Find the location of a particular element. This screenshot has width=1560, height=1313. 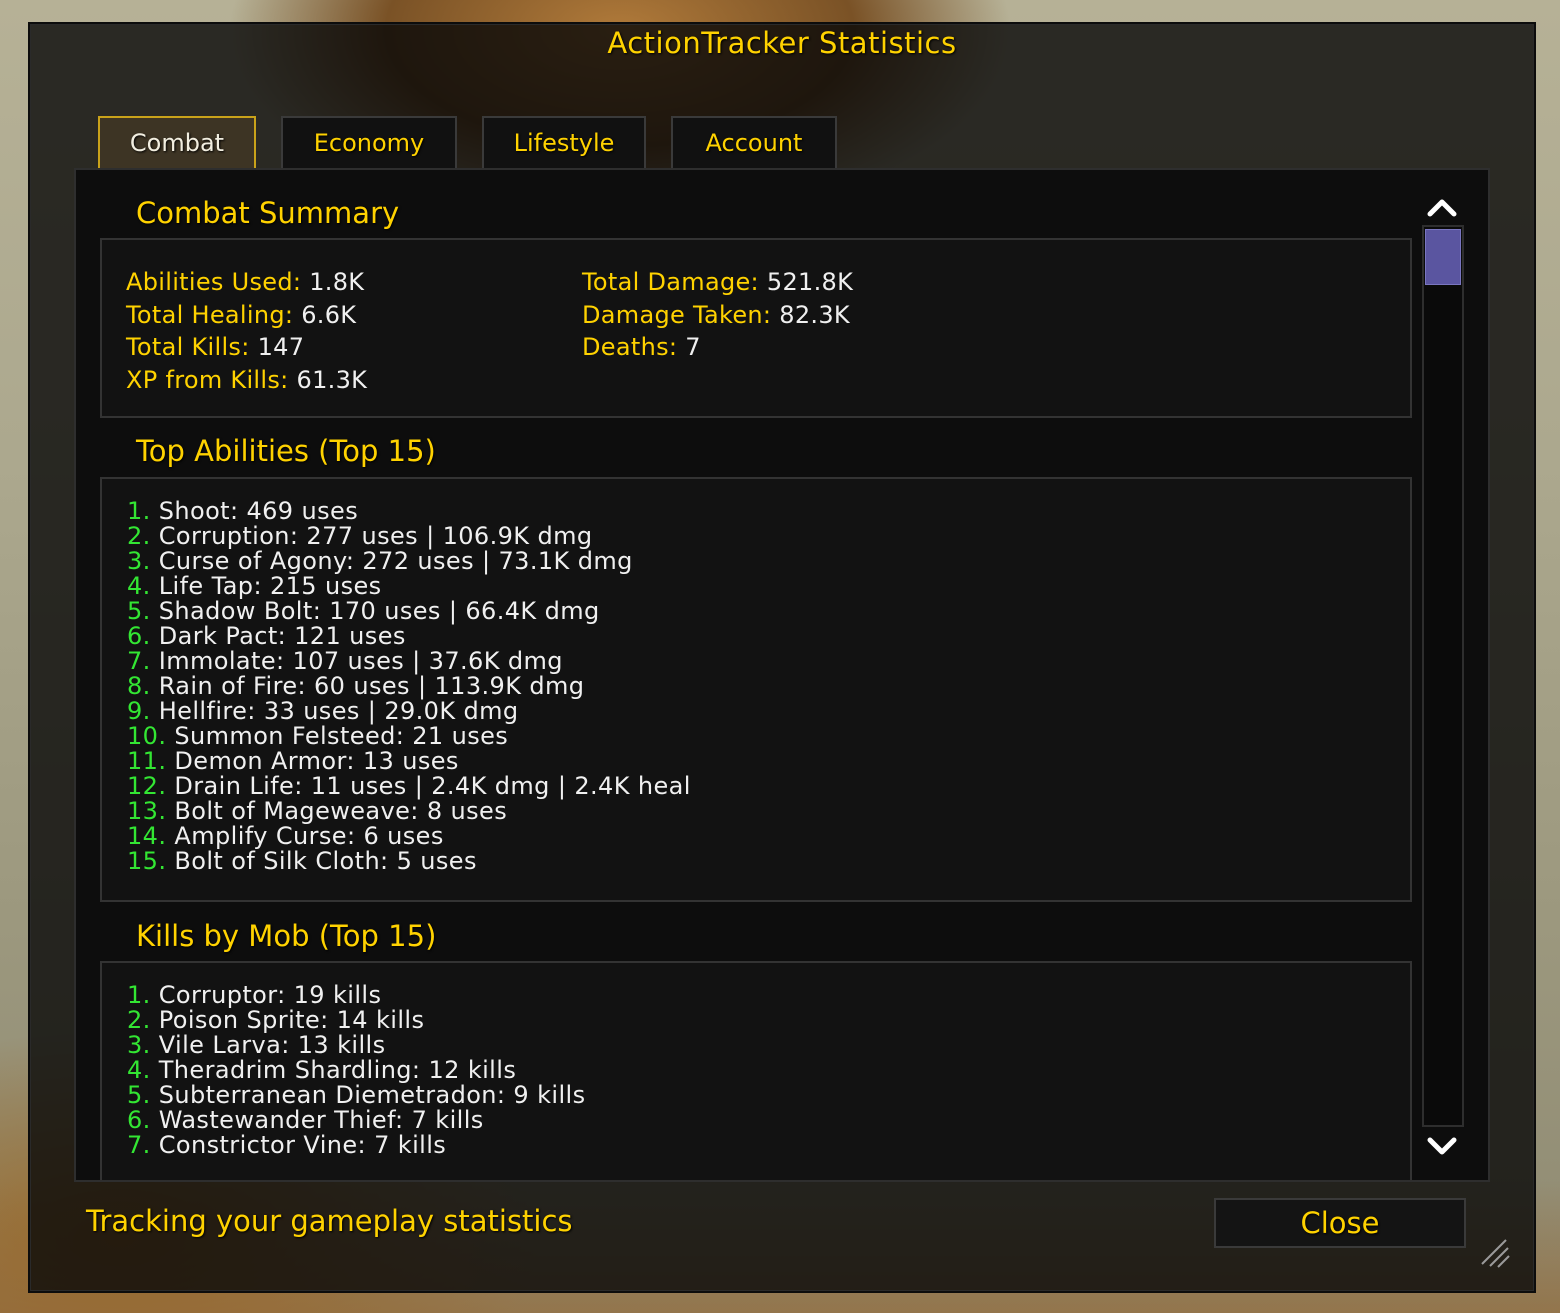

list-item: 1. Shoot: 469 uses is located at coordinates (243, 511).